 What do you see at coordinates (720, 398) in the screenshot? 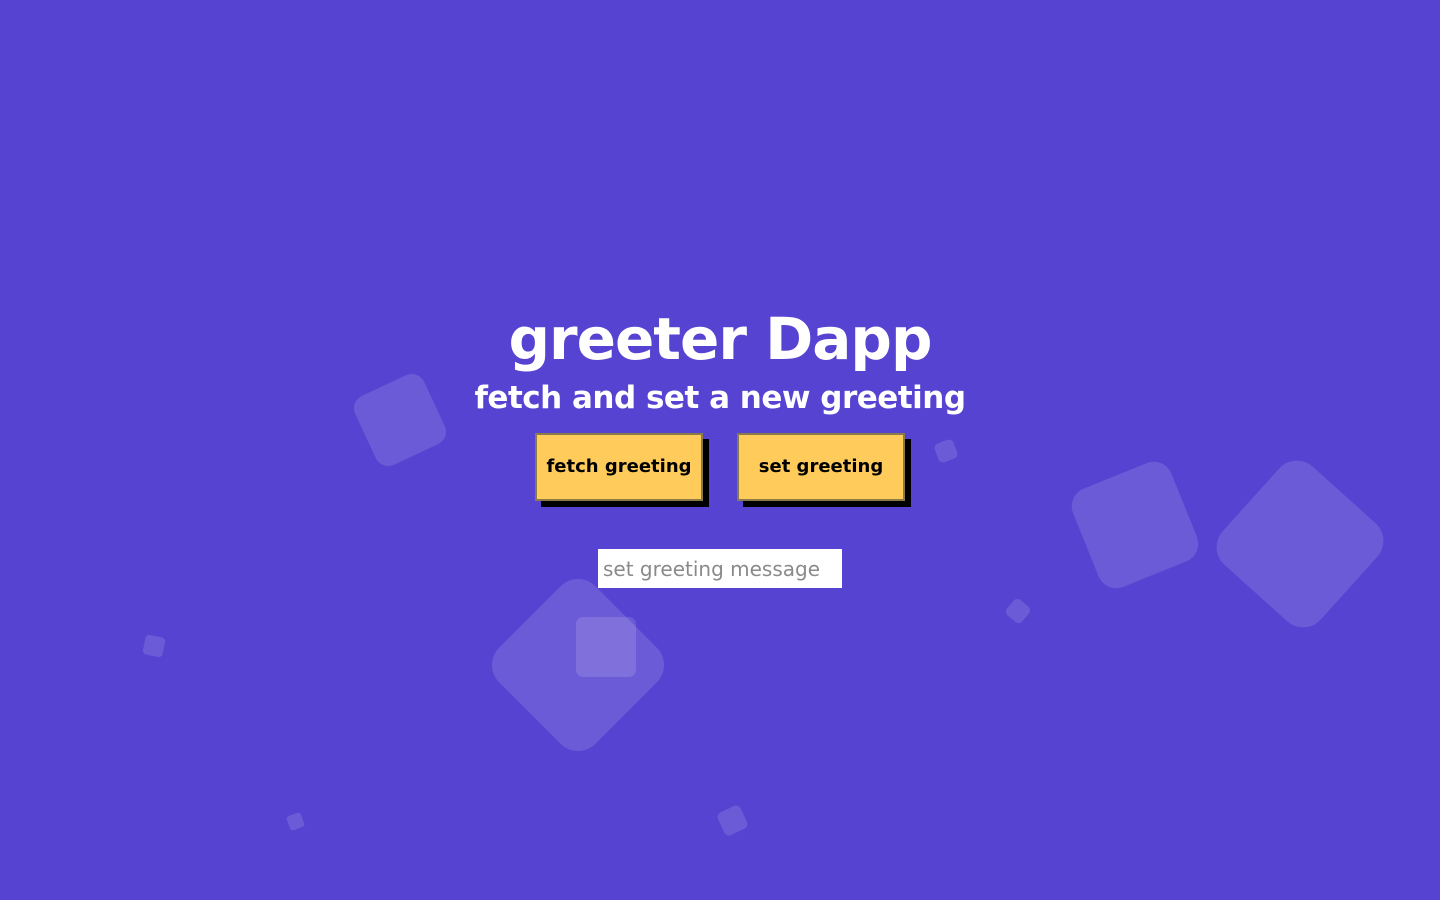
I see `page-subtitle: fetch and set a new greeting` at bounding box center [720, 398].